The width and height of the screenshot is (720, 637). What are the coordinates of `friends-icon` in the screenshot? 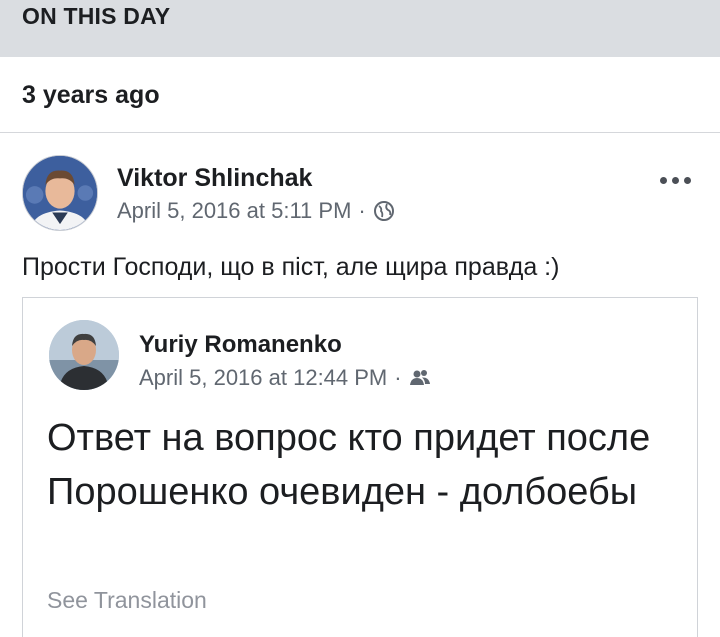 It's located at (420, 378).